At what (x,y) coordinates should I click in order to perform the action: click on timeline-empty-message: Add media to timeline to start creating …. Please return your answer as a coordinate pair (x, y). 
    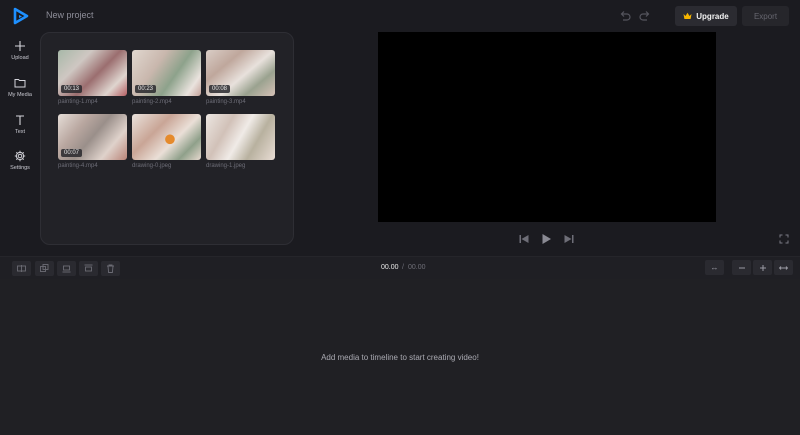
    Looking at the image, I should click on (400, 357).